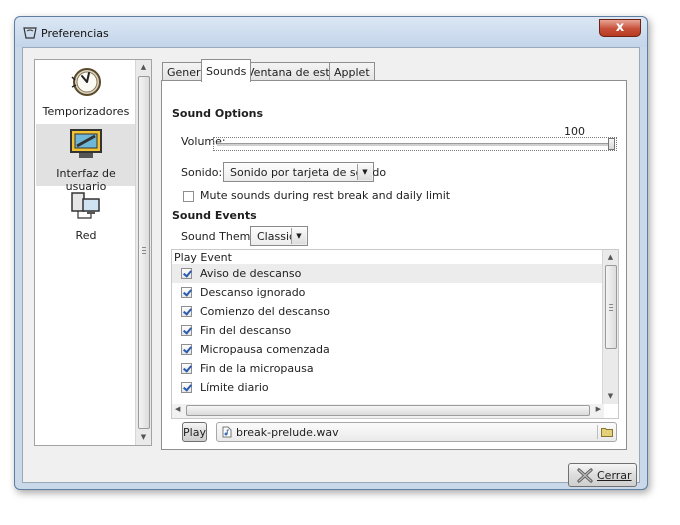 The image size is (680, 525). I want to click on list-item: Límite diario, so click(388, 387).